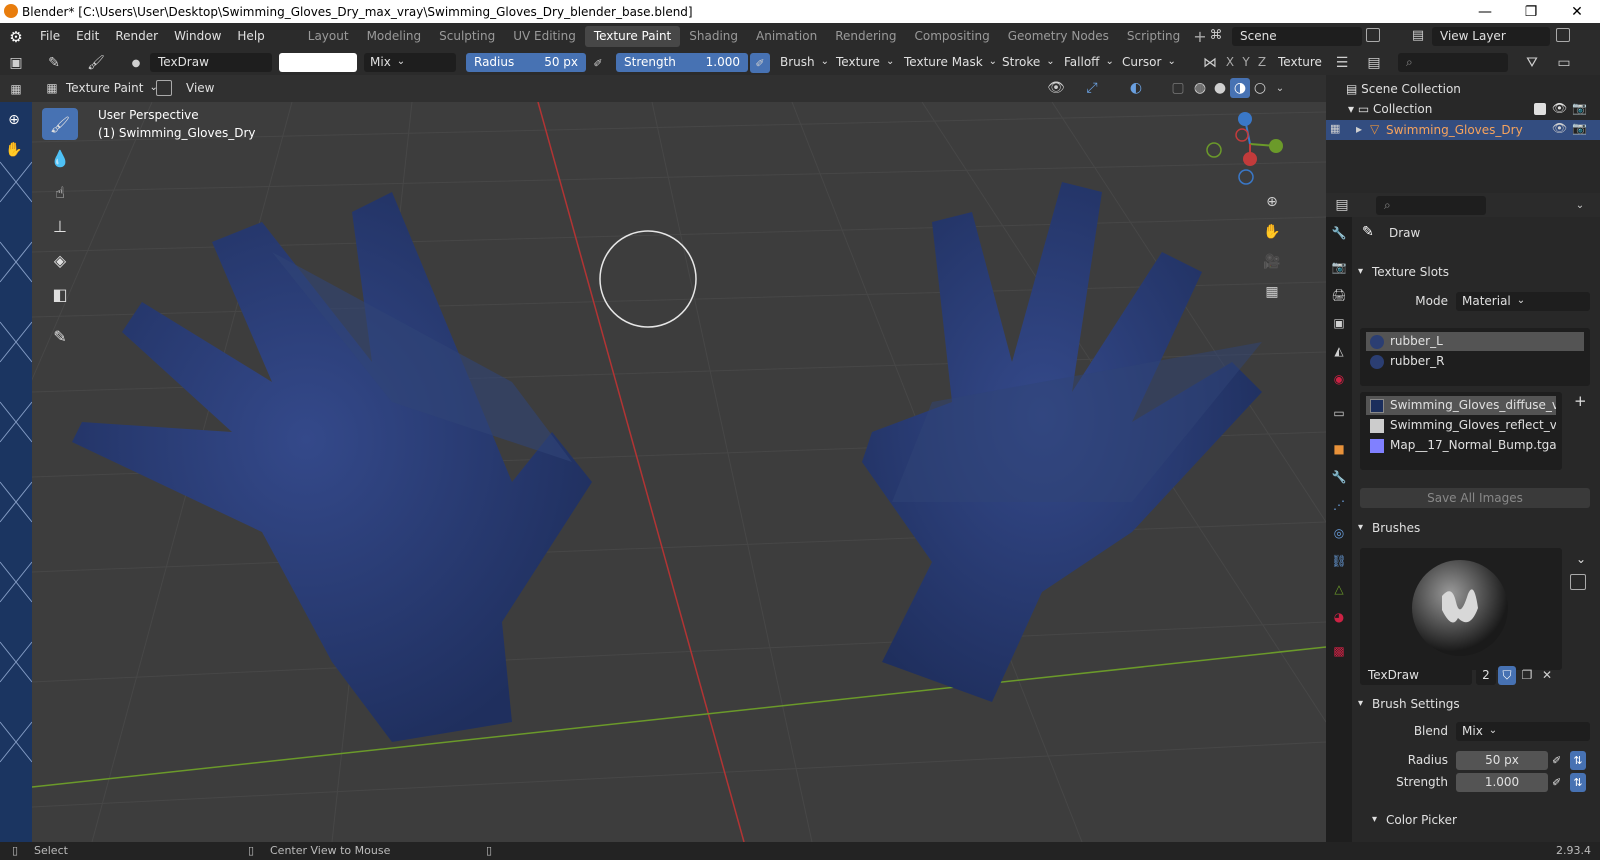  What do you see at coordinates (112, 88) in the screenshot?
I see `mode-dropdown: Texture Paint` at bounding box center [112, 88].